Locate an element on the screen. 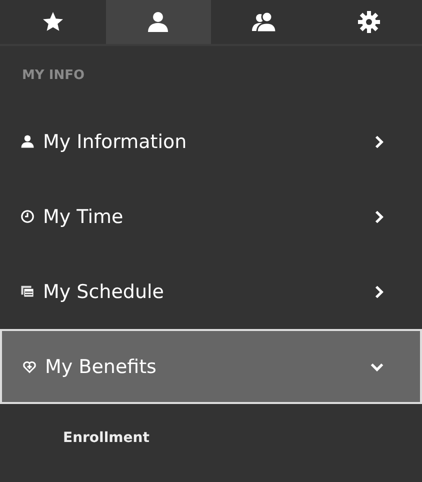 The width and height of the screenshot is (422, 482). settings-icon is located at coordinates (369, 22).